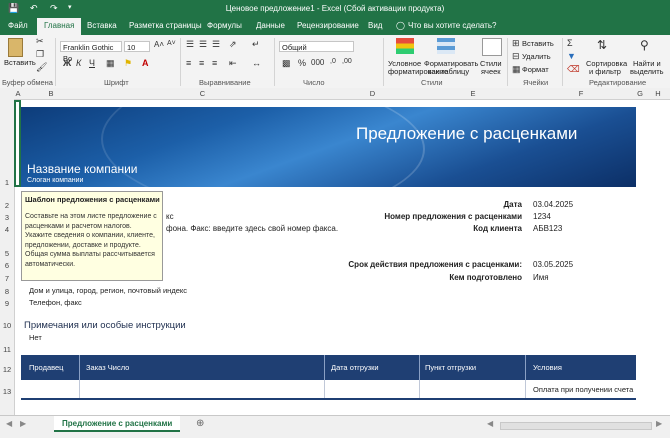  I want to click on row-header-10: 10, so click(7, 325).